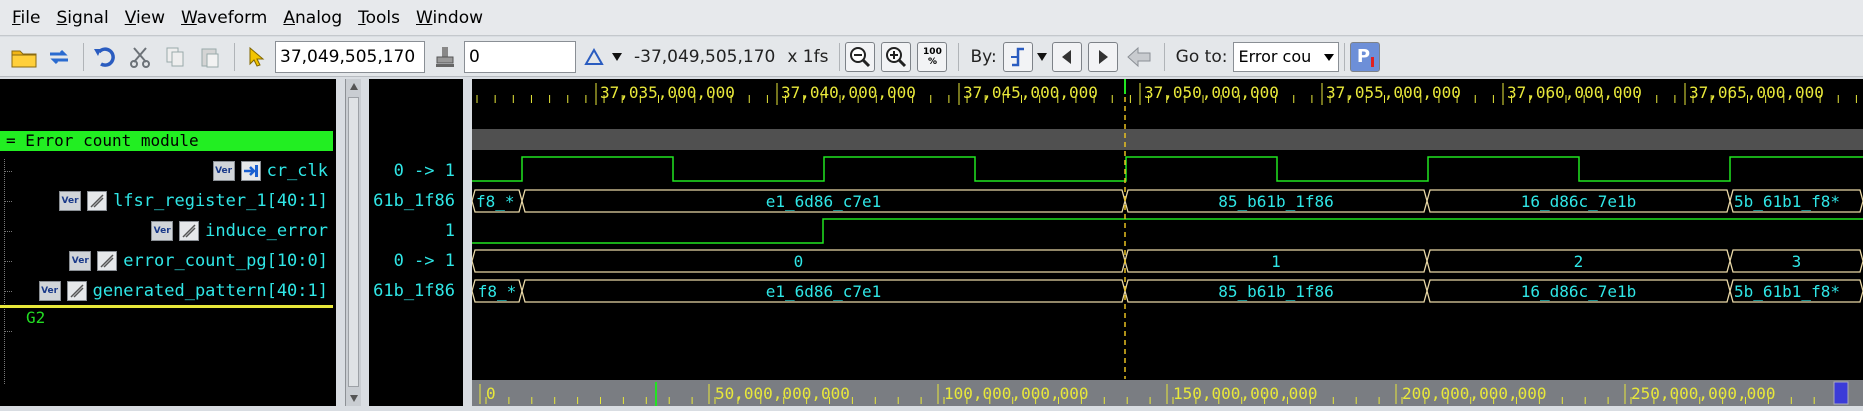 The height and width of the screenshot is (411, 1863). What do you see at coordinates (1140, 57) in the screenshot?
I see `go-back-icon` at bounding box center [1140, 57].